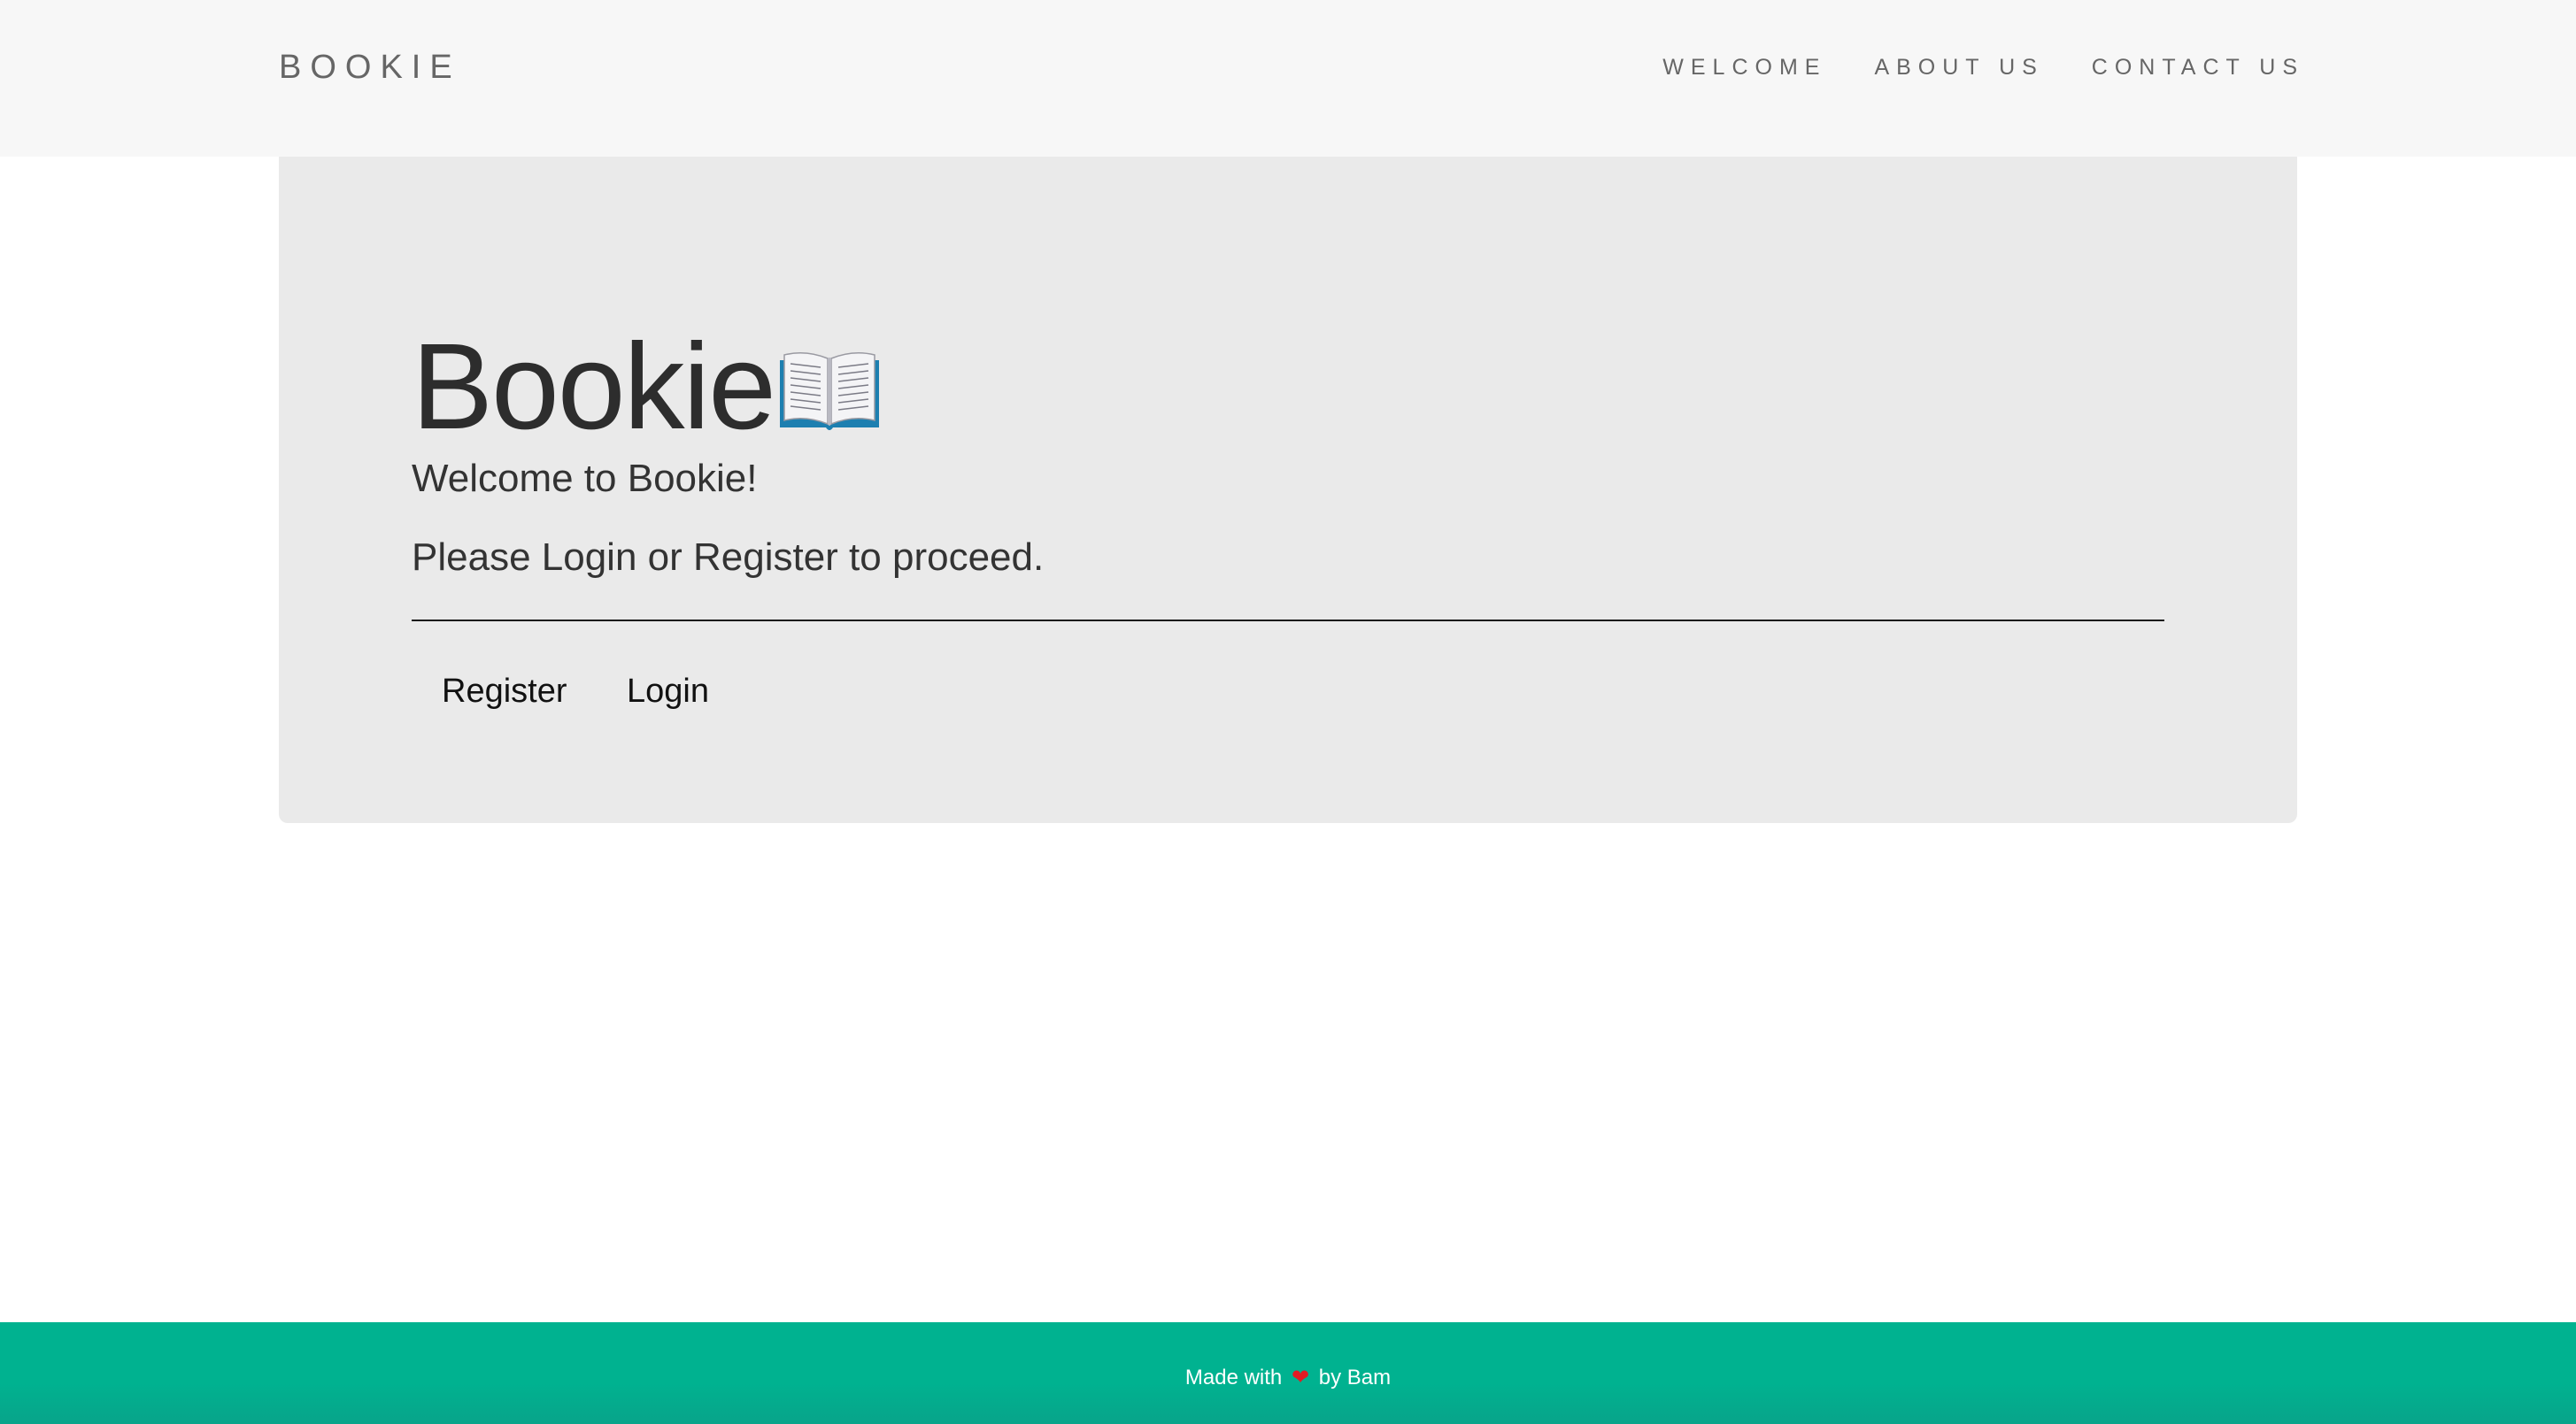 The width and height of the screenshot is (2576, 1424). Describe the element at coordinates (1300, 1377) in the screenshot. I see `heart-icon: ❤` at that location.